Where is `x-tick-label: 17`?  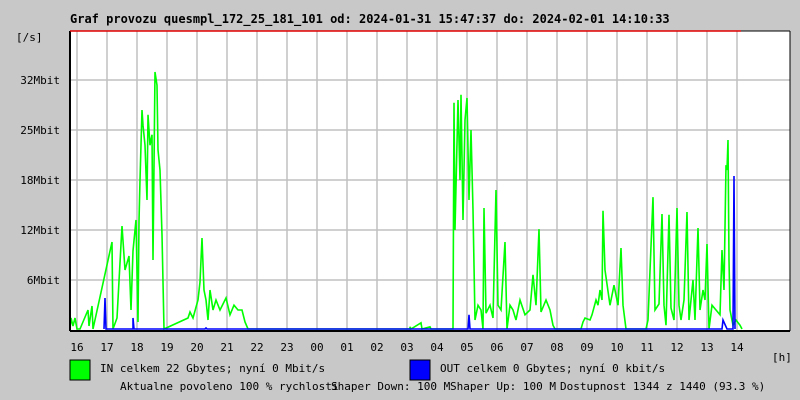
x-tick-label: 17 is located at coordinates (106, 347).